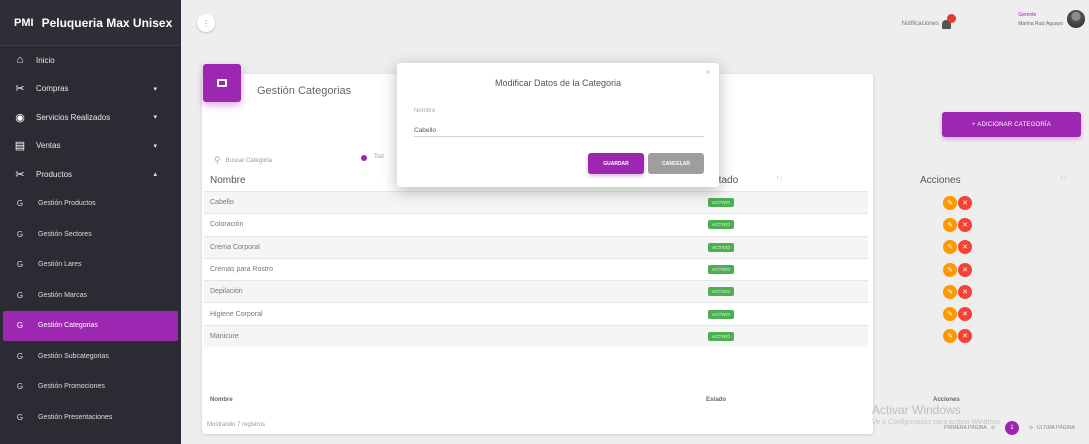  Describe the element at coordinates (63, 295) in the screenshot. I see `subitem-label: Gestión Marcas` at that location.